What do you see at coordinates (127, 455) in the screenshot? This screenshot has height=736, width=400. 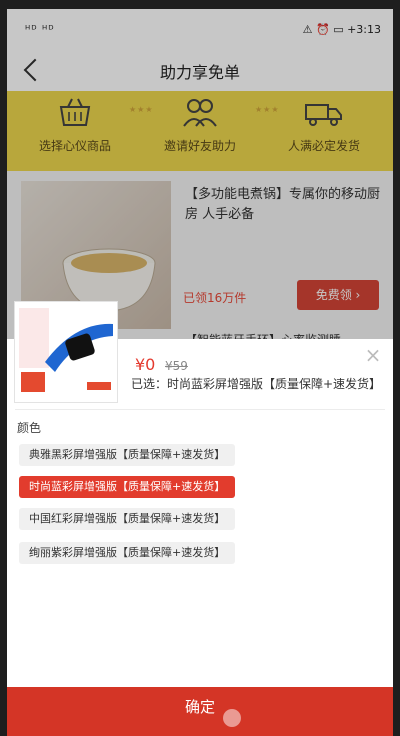 I see `color-option: 典雅黑彩屏增强版【质量保障+速发货】` at bounding box center [127, 455].